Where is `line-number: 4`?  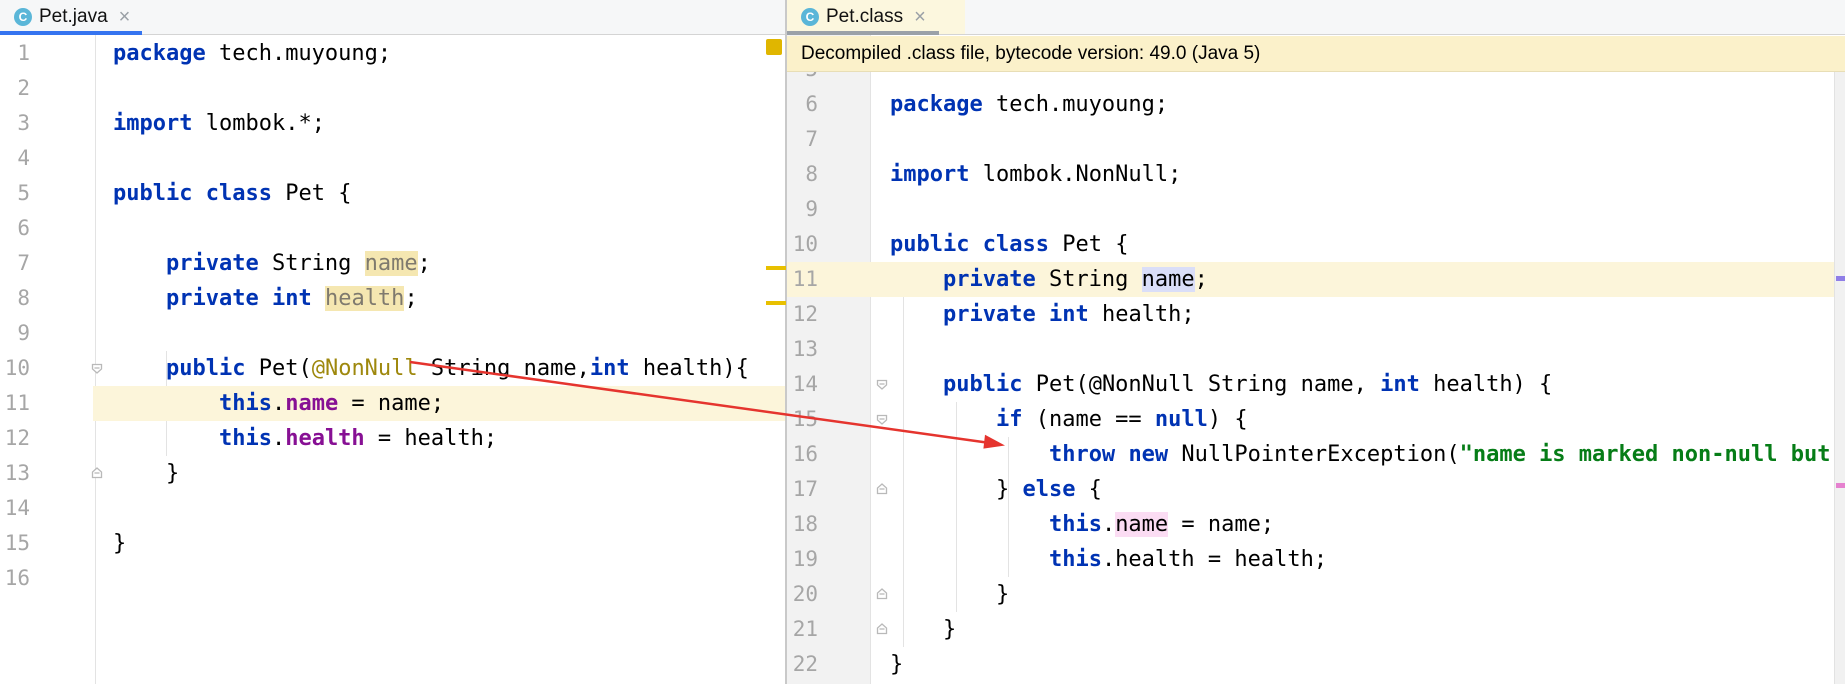 line-number: 4 is located at coordinates (15, 158).